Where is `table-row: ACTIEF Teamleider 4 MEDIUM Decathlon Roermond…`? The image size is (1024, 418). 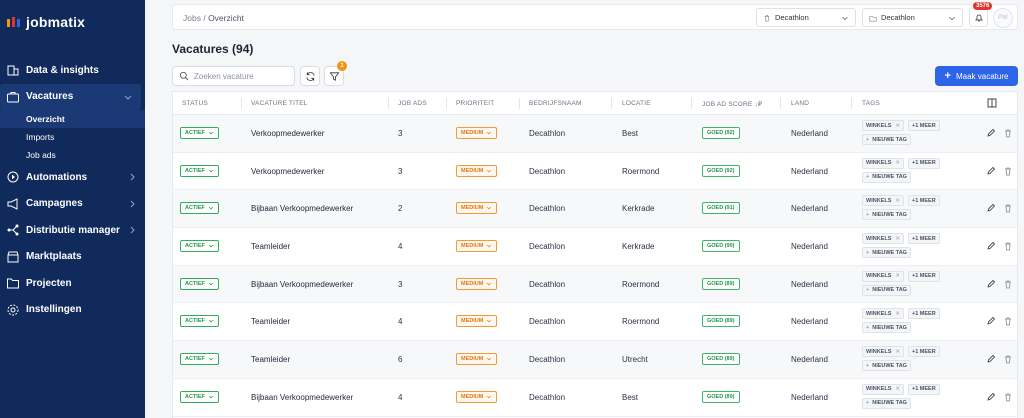 table-row: ACTIEF Teamleider 4 MEDIUM Decathlon Roermond… is located at coordinates (595, 322).